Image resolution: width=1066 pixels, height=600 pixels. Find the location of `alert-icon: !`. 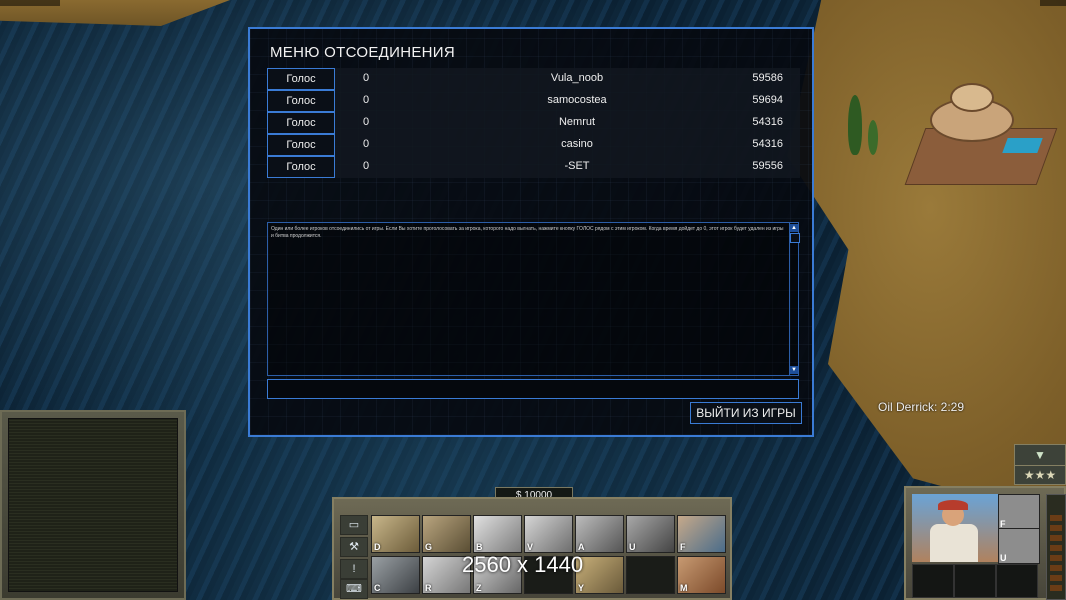

alert-icon: ! is located at coordinates (354, 569).